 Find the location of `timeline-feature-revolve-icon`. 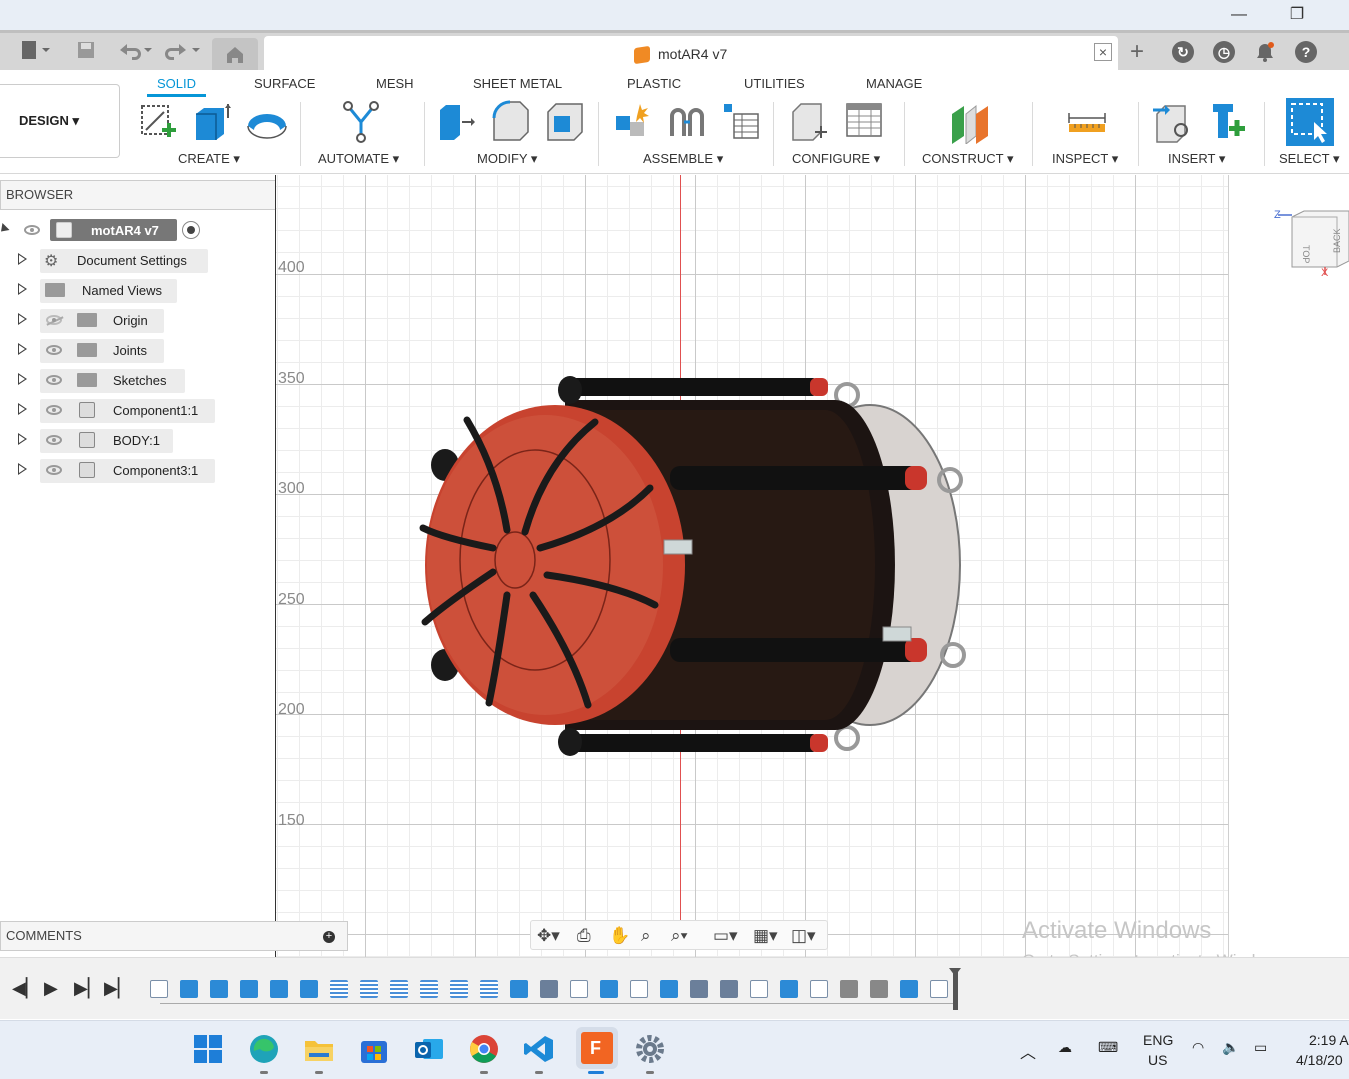

timeline-feature-revolve-icon is located at coordinates (669, 989).